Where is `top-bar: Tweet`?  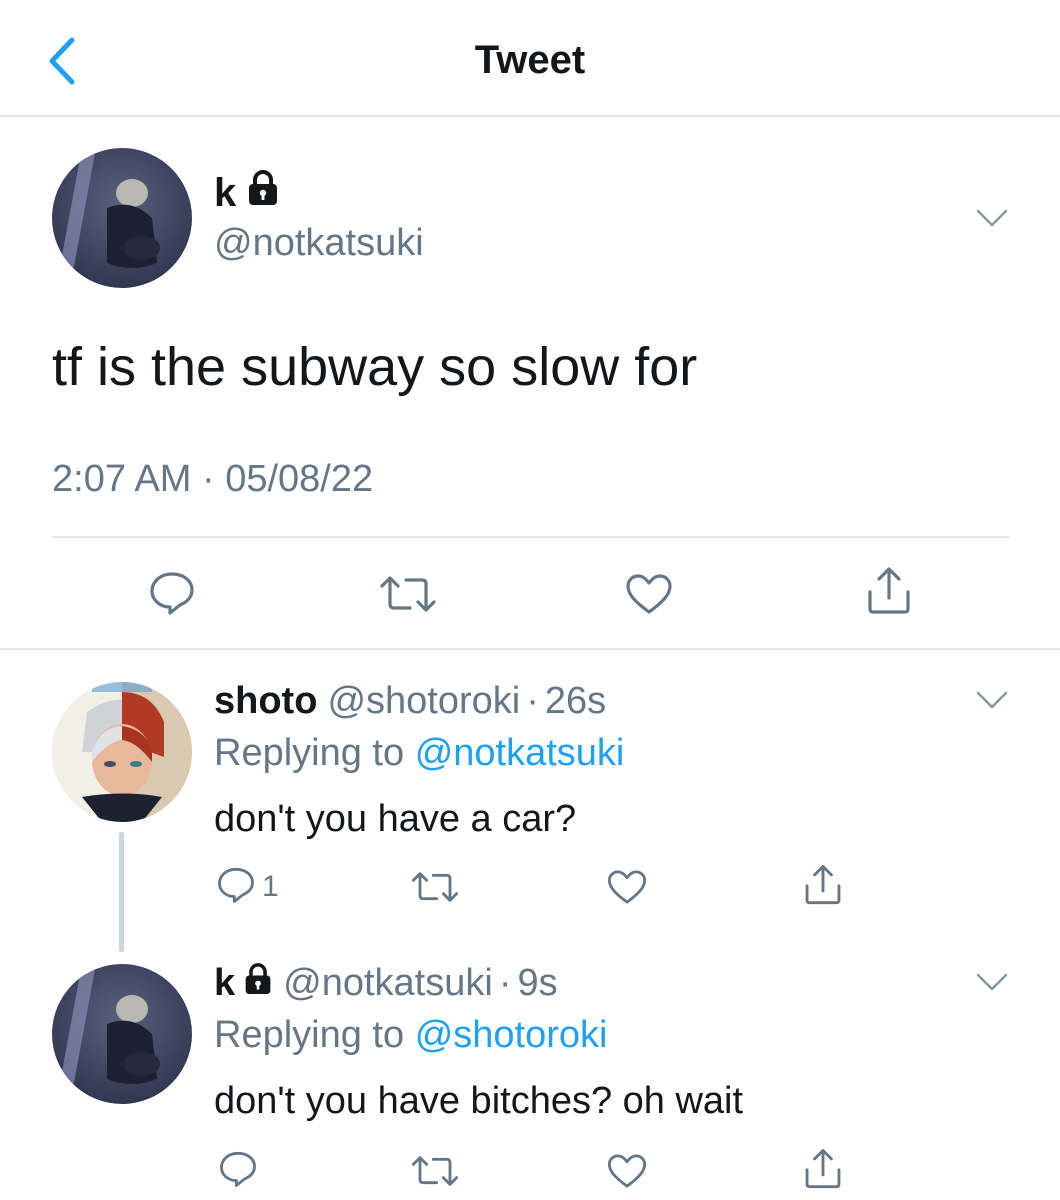
top-bar: Tweet is located at coordinates (530, 58).